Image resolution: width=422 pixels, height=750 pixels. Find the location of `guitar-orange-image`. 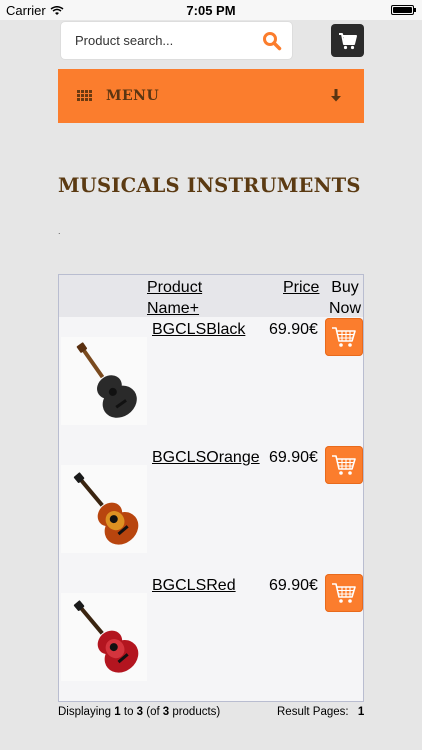

guitar-orange-image is located at coordinates (104, 509).